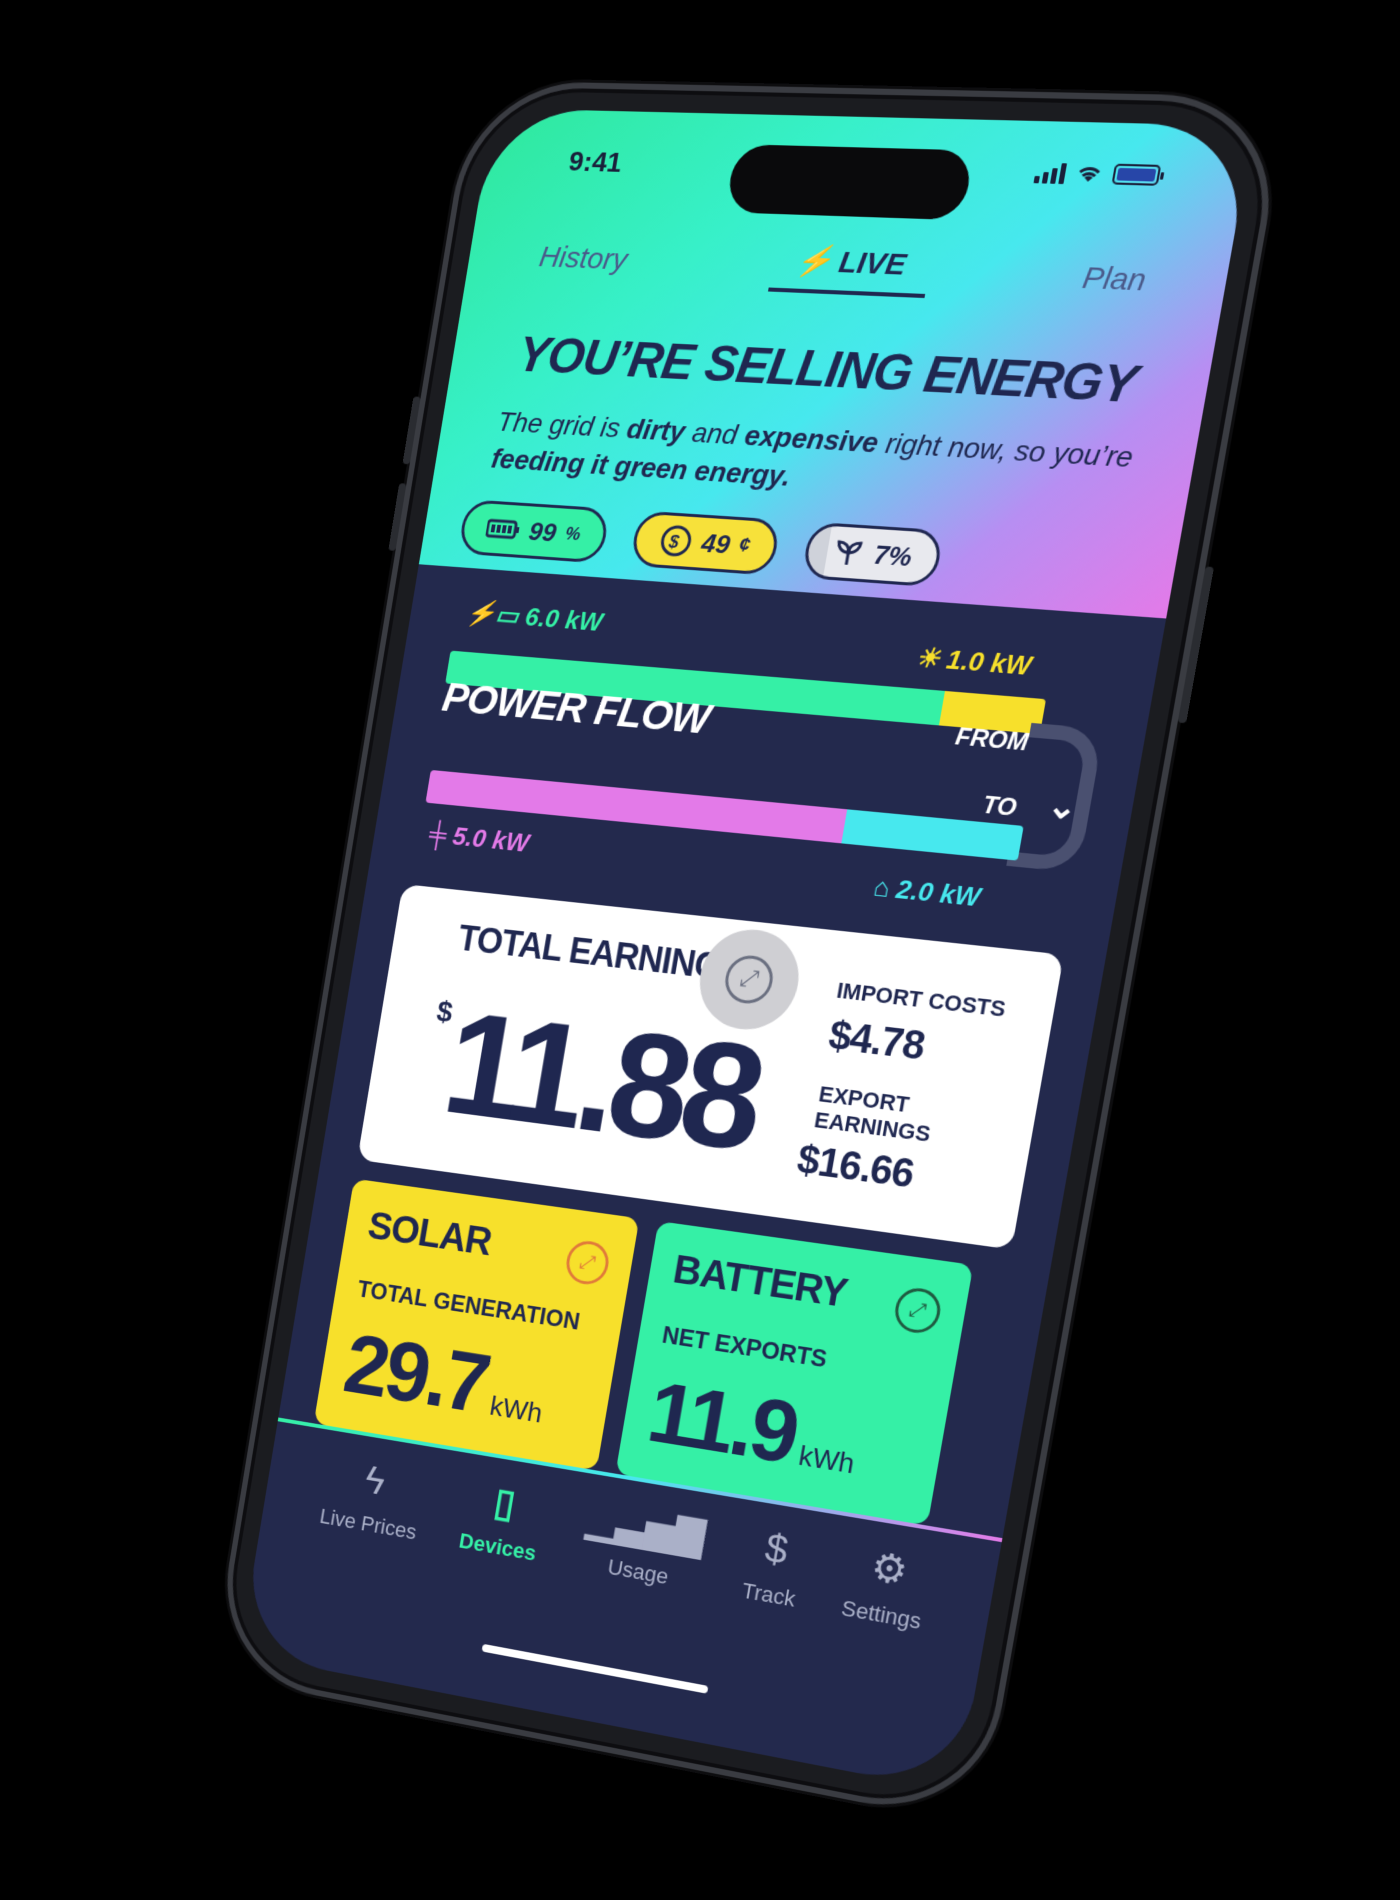 The width and height of the screenshot is (1400, 1900). What do you see at coordinates (892, 556) in the screenshot?
I see `green-energy-value: 7%` at bounding box center [892, 556].